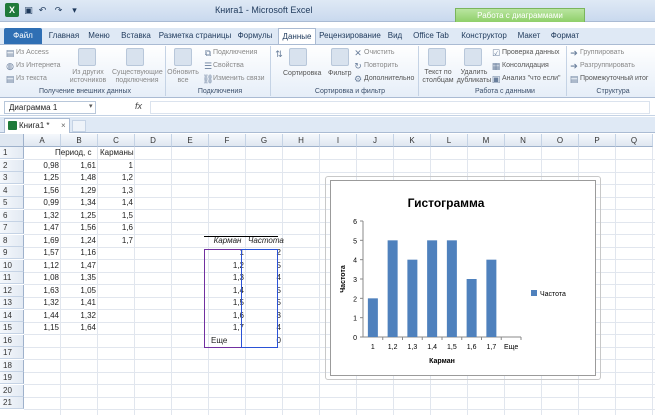 The height and width of the screenshot is (415, 655). What do you see at coordinates (116, 166) in the screenshot?
I see `cell-C2: 1` at bounding box center [116, 166].